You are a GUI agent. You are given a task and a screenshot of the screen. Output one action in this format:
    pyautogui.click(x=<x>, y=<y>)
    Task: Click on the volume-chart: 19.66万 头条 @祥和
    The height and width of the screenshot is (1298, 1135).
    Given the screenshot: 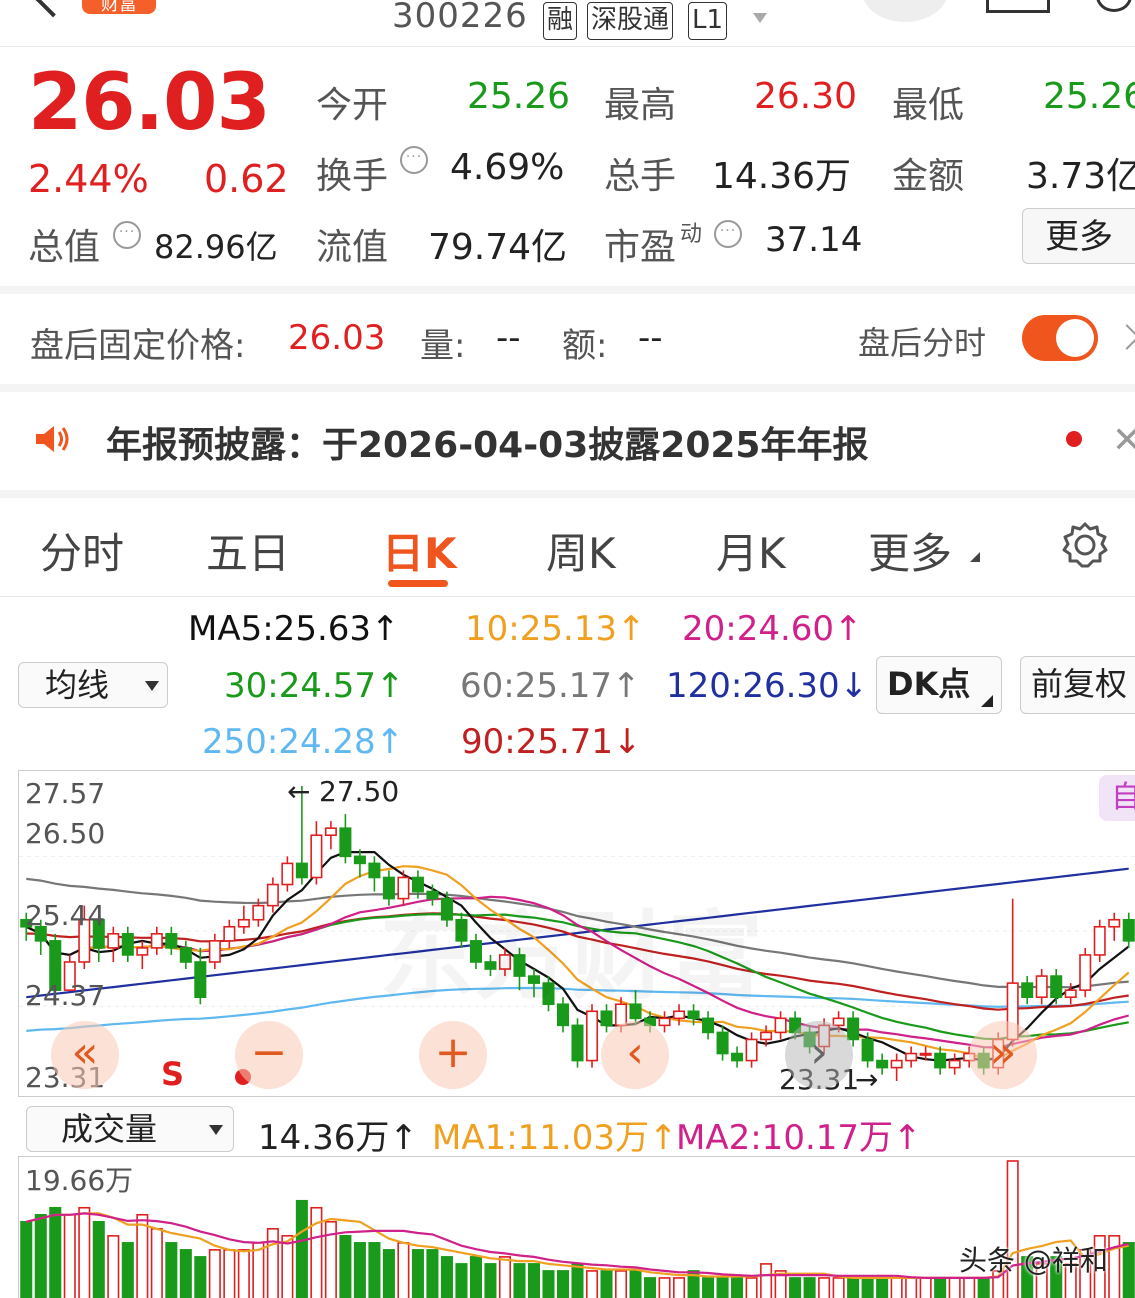 What is the action you would take?
    pyautogui.click(x=576, y=1227)
    